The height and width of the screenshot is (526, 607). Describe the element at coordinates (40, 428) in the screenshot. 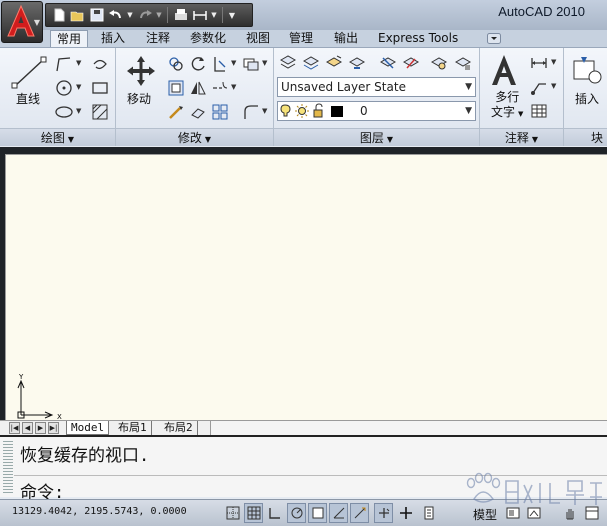

I see `next-layout-icon: ▶` at that location.